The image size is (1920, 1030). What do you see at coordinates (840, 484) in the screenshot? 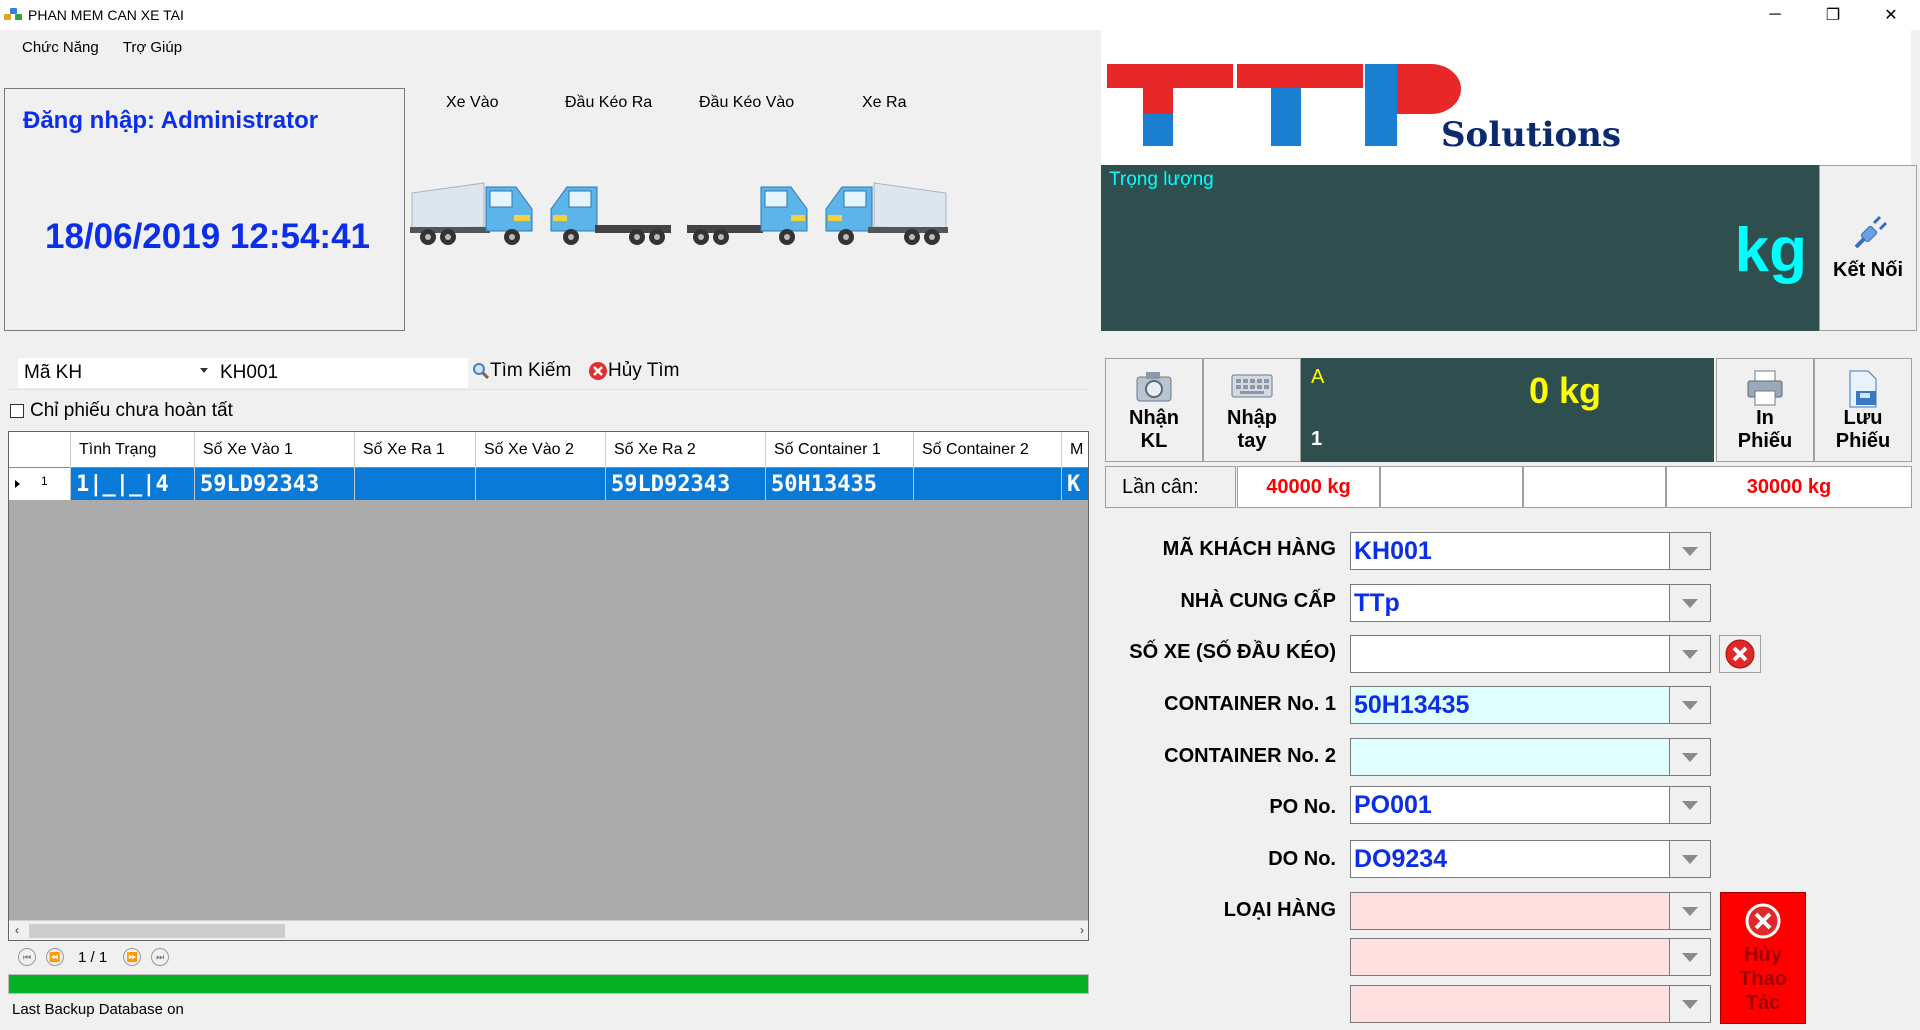
I see `cell-container-1: 50H13435` at bounding box center [840, 484].